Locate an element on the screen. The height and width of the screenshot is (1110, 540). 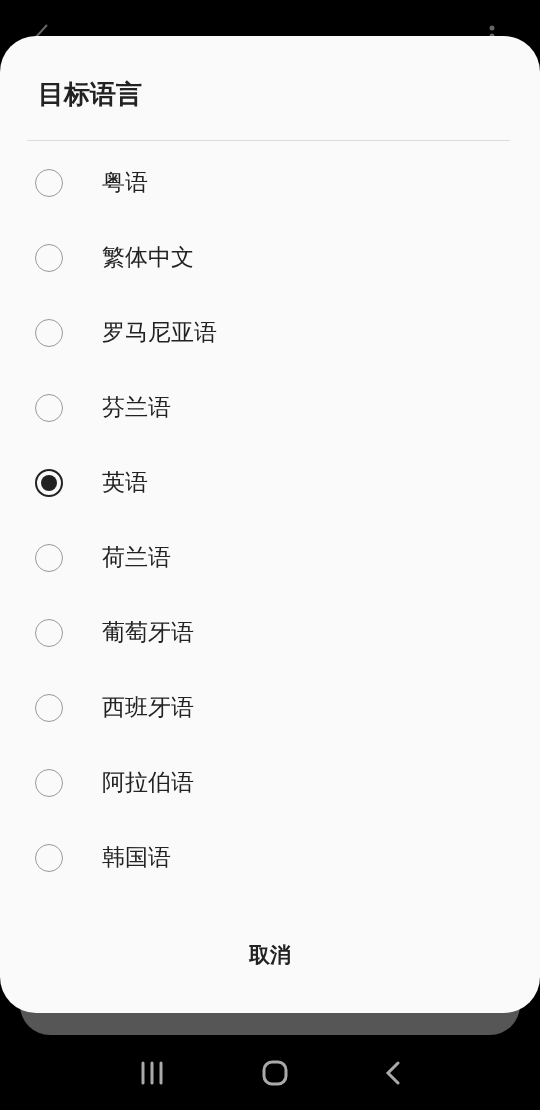
option-label: 韩国语 is located at coordinates (136, 857).